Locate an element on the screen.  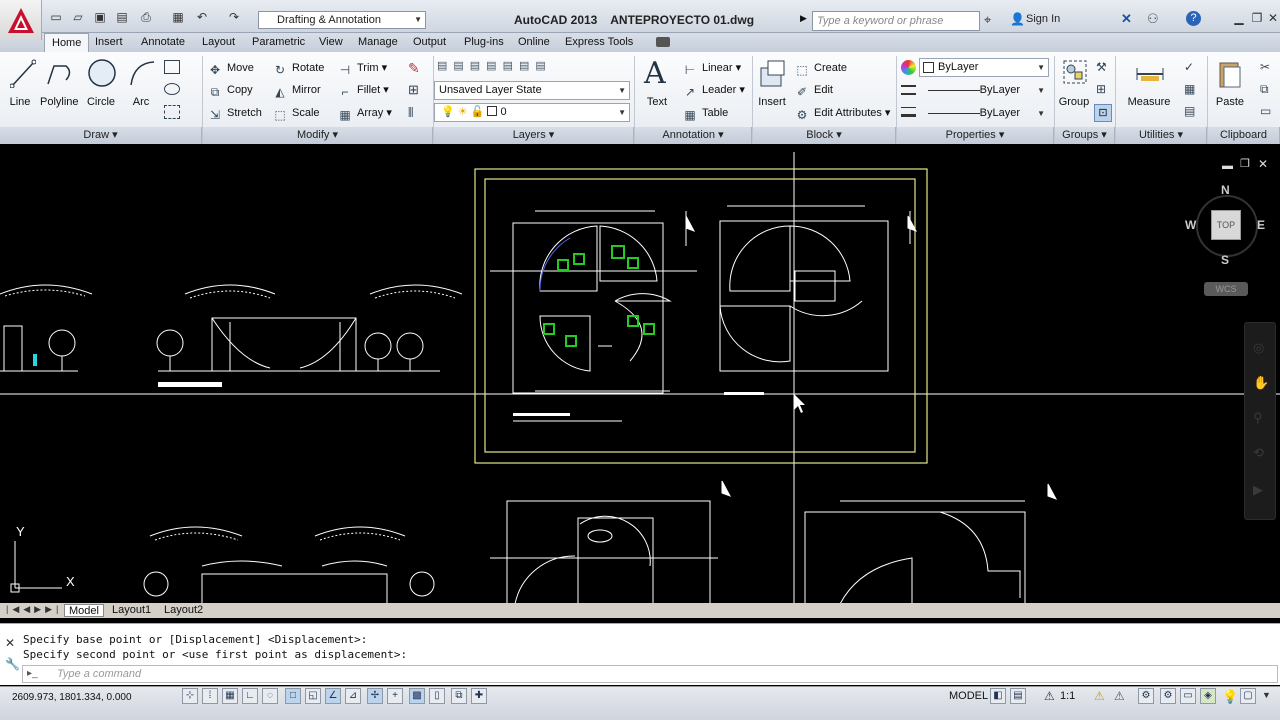
minimize-icon: ▁ is located at coordinates (1239, 18).